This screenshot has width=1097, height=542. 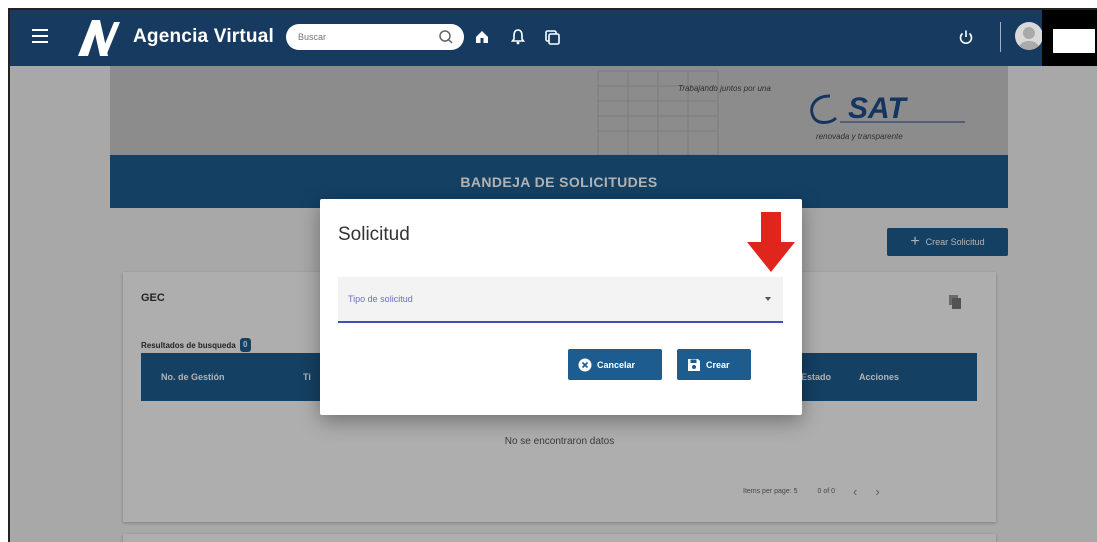 What do you see at coordinates (1074, 41) in the screenshot?
I see `redacted-user-name` at bounding box center [1074, 41].